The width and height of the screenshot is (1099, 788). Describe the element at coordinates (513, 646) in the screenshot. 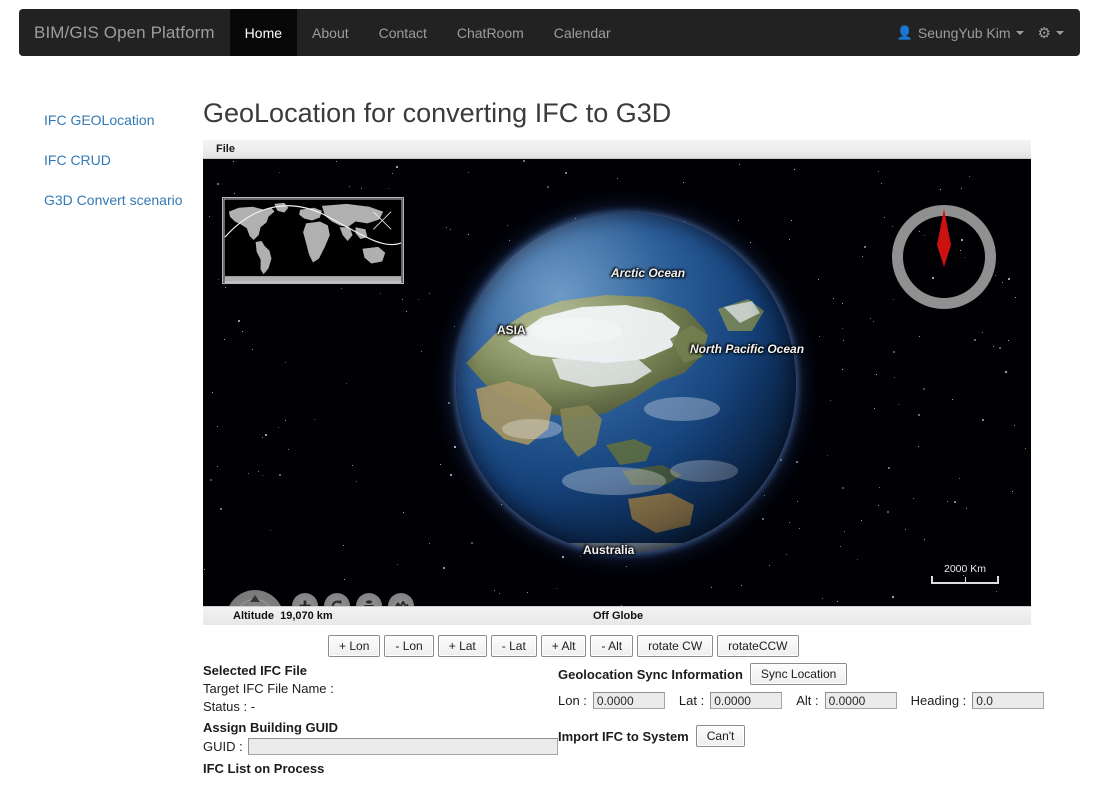

I see `lat-minus-button: - Lat` at that location.